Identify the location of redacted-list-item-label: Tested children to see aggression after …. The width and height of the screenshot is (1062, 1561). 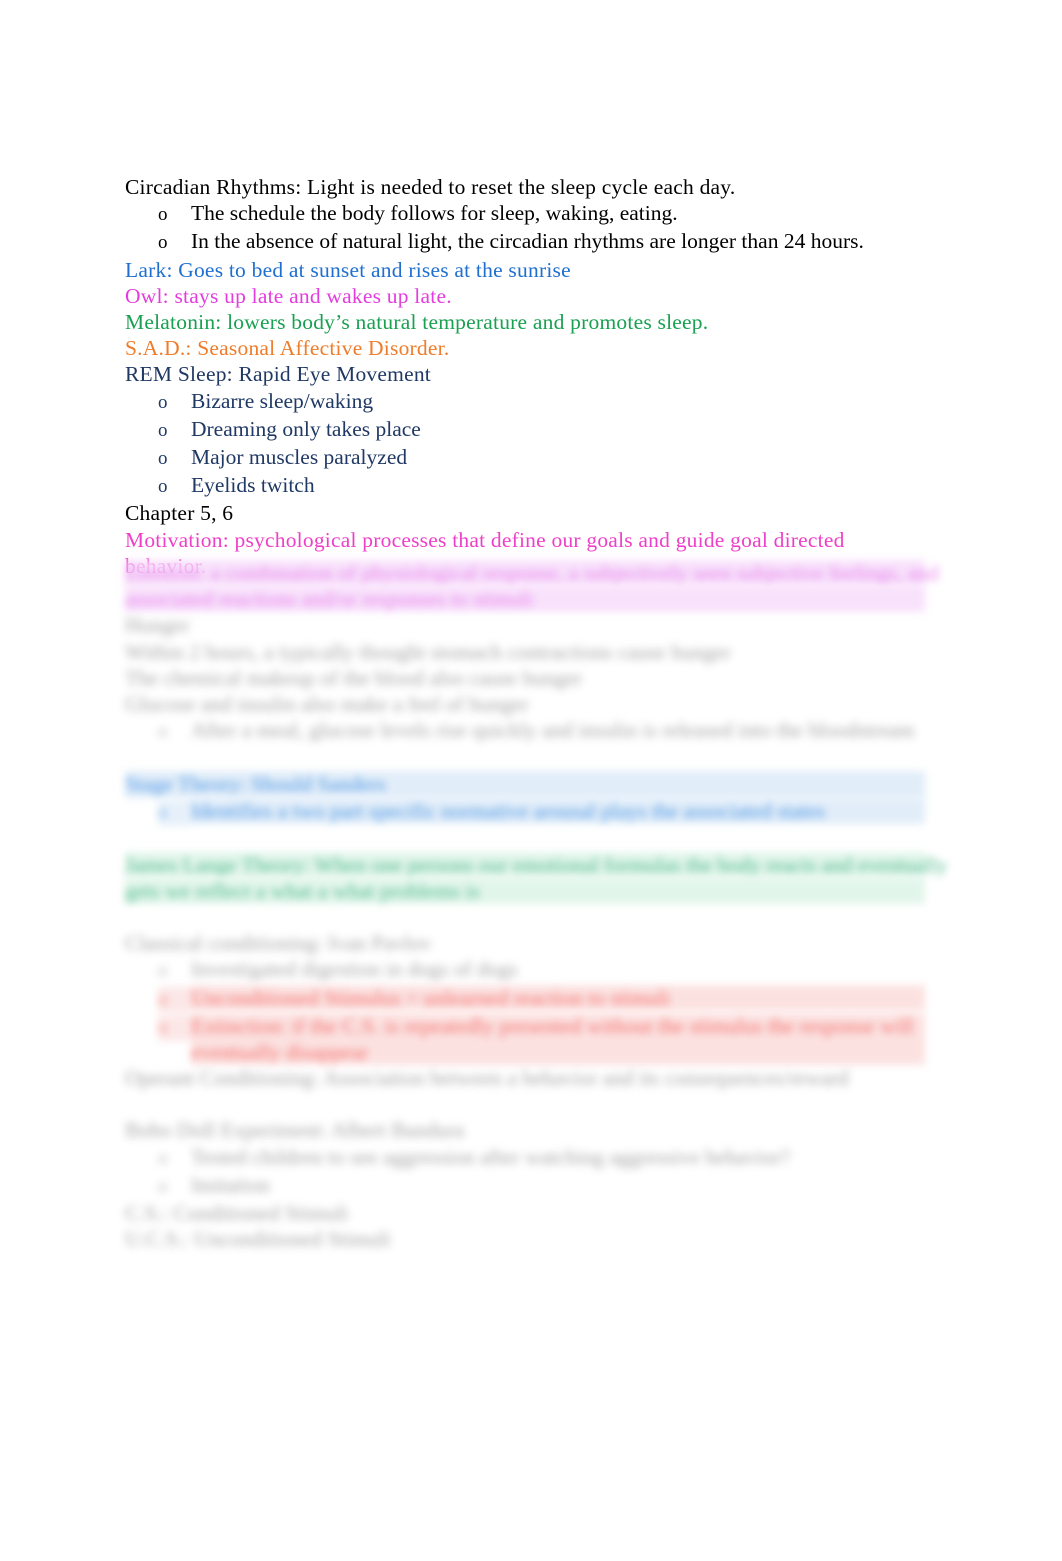
(491, 1156).